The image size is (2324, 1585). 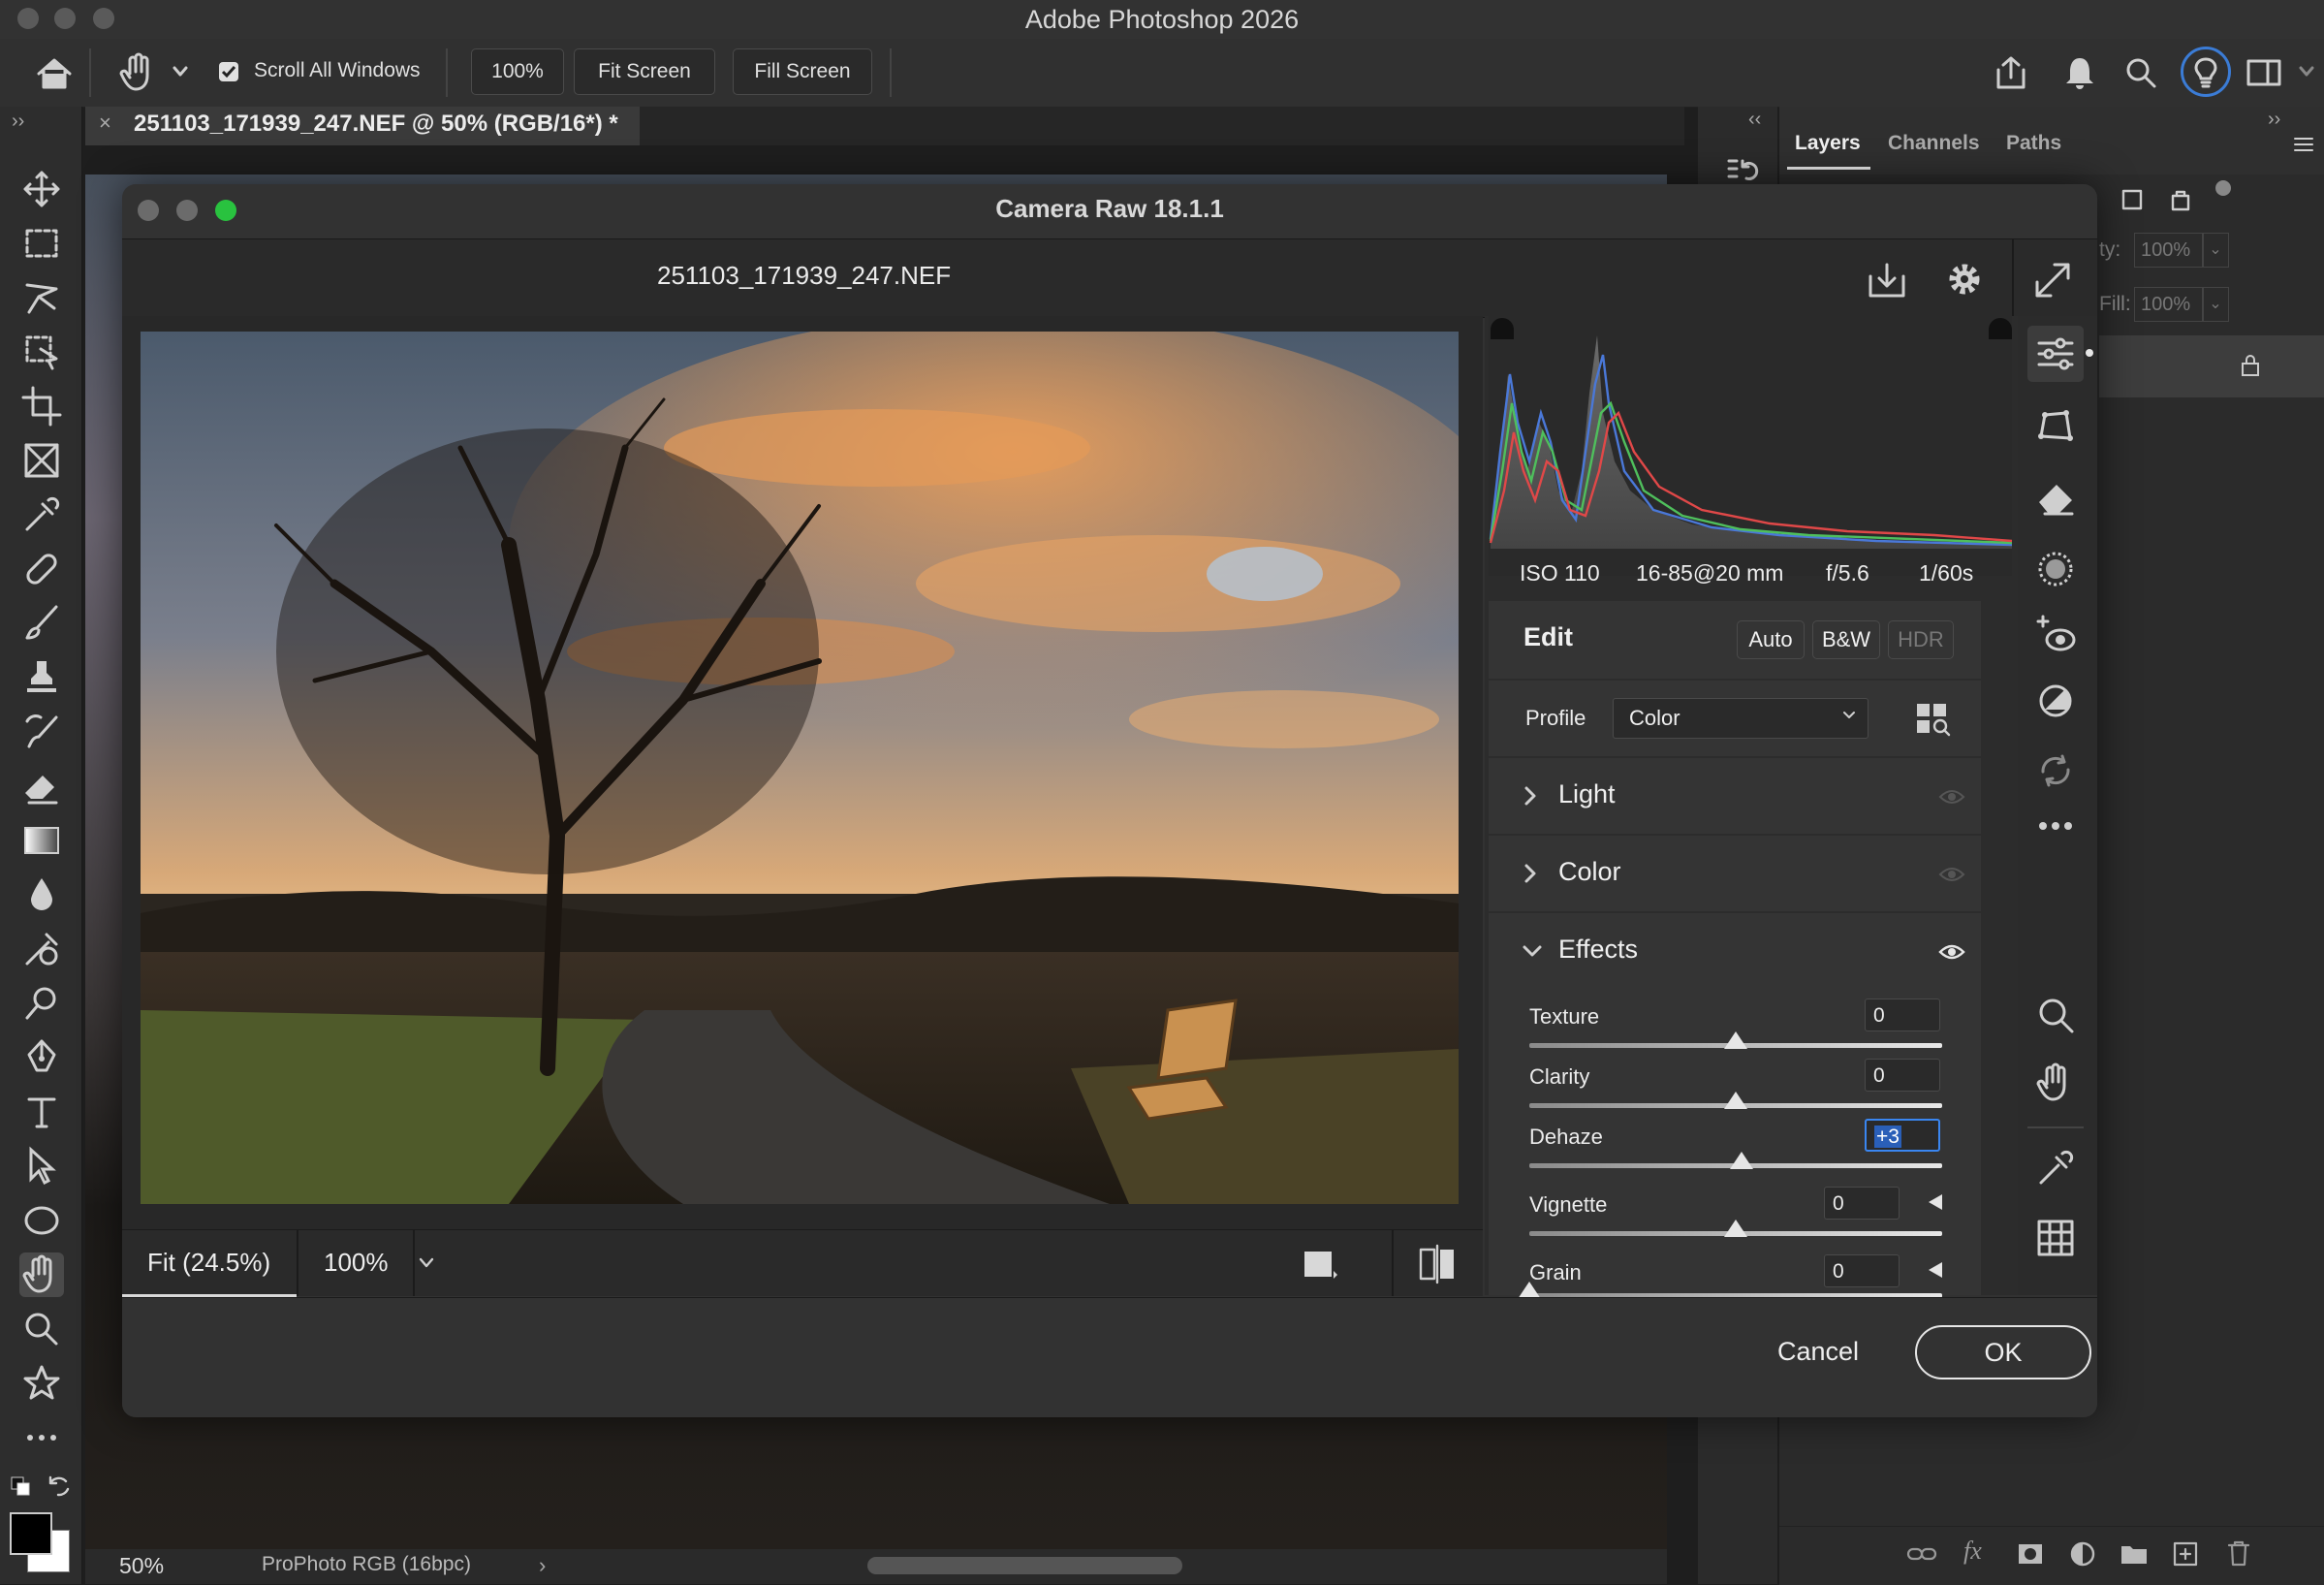 What do you see at coordinates (1862, 1203) in the screenshot?
I see `vignette-value-field: 0` at bounding box center [1862, 1203].